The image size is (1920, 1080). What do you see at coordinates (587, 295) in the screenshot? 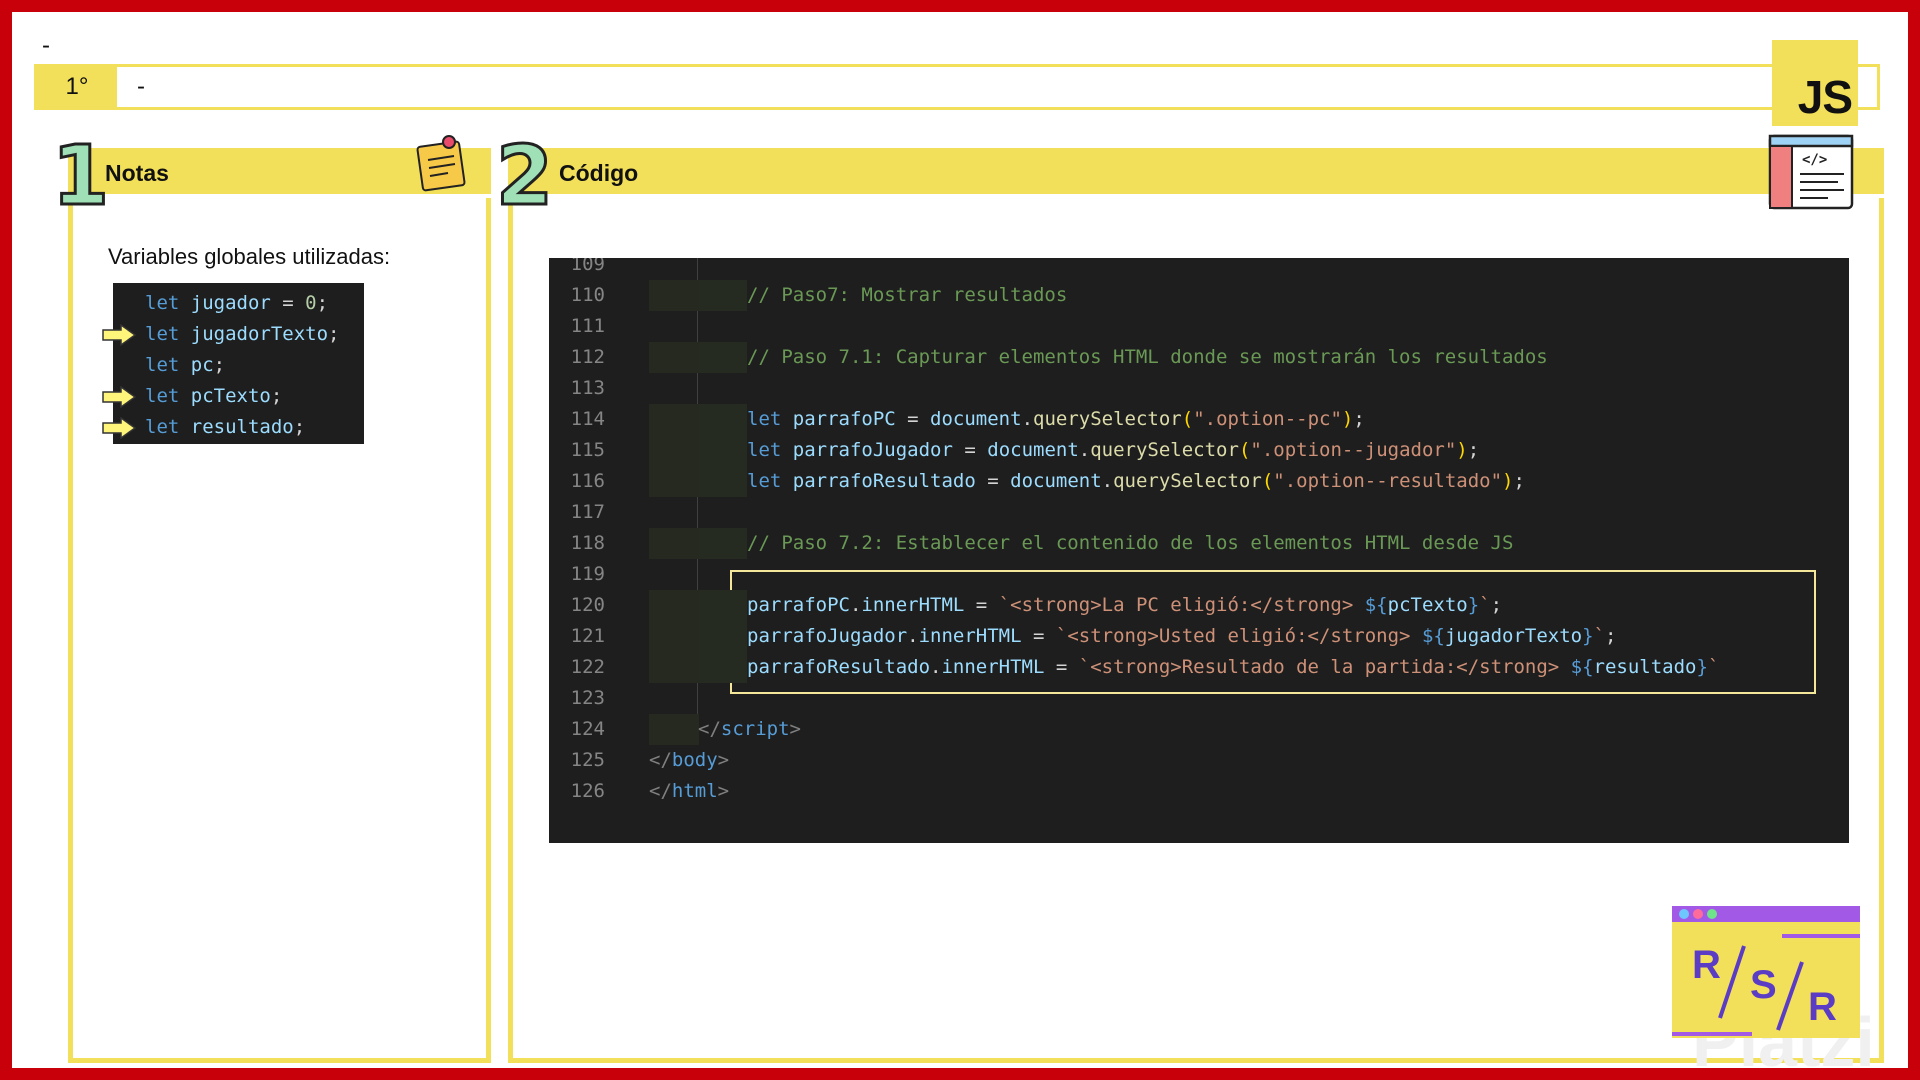
I see `line-number: 110` at bounding box center [587, 295].